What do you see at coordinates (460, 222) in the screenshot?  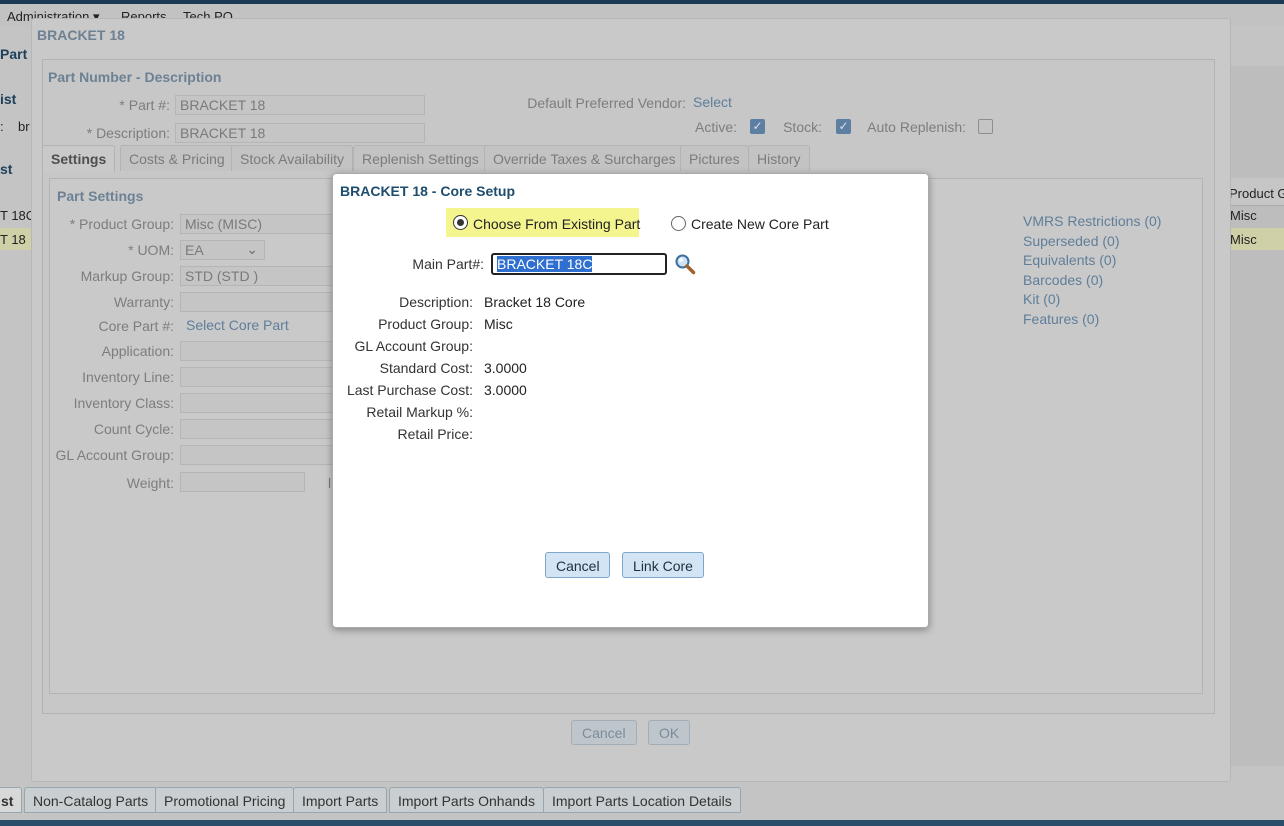 I see `choose-existing-radio` at bounding box center [460, 222].